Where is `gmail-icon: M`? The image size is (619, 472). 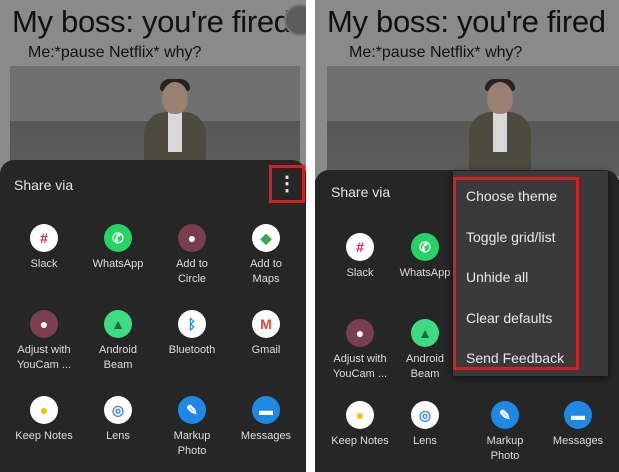 gmail-icon: M is located at coordinates (266, 324).